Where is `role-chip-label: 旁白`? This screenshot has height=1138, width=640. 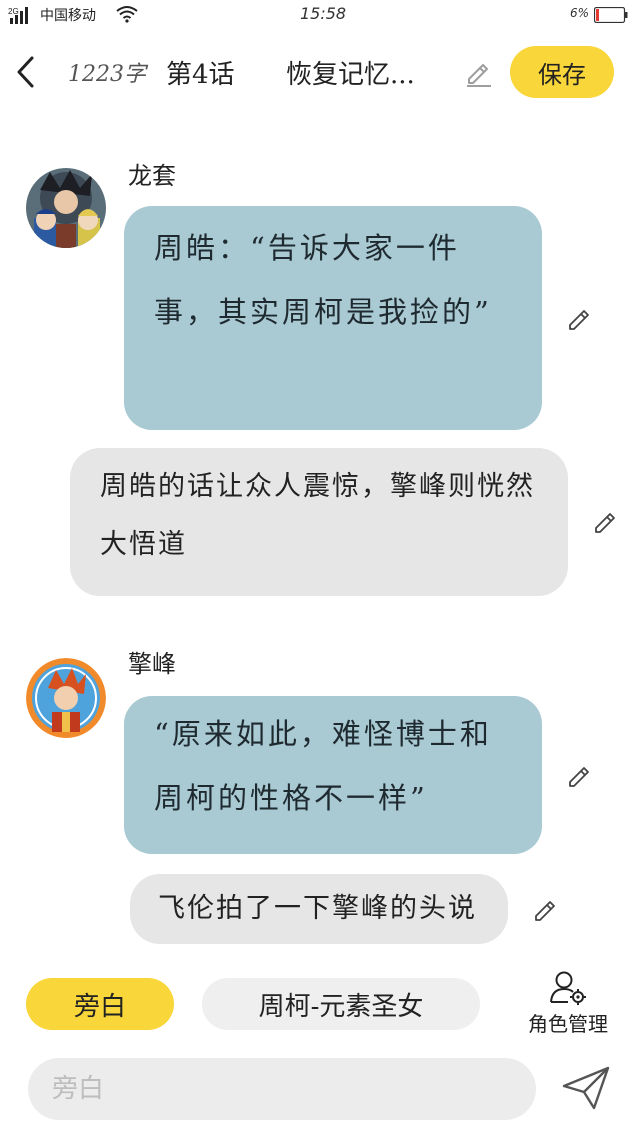
role-chip-label: 旁白 is located at coordinates (99, 1006).